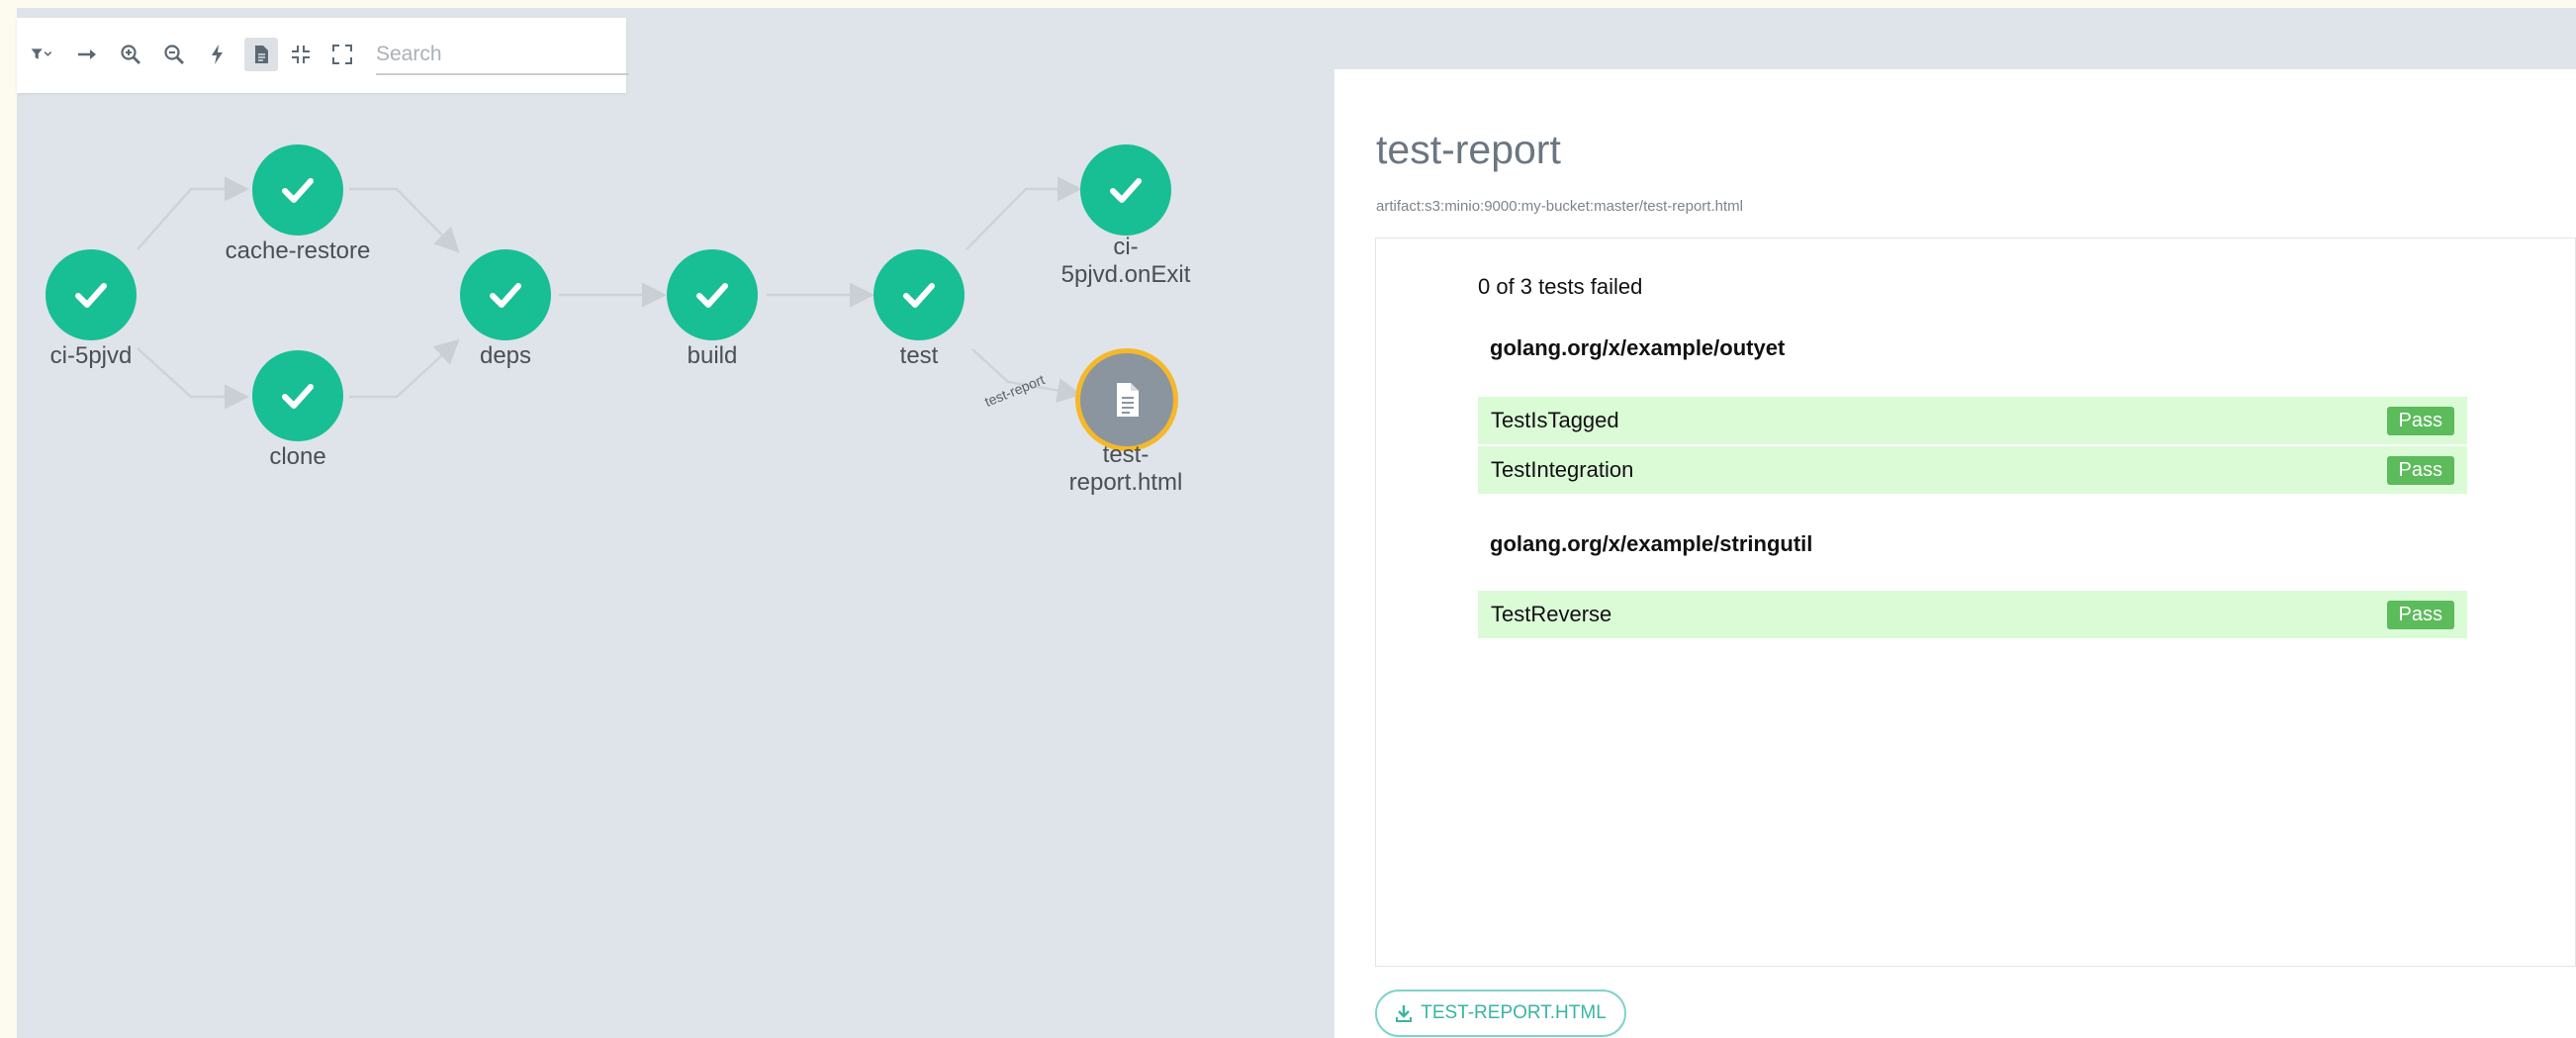 The image size is (2576, 1038). I want to click on node-test, so click(920, 294).